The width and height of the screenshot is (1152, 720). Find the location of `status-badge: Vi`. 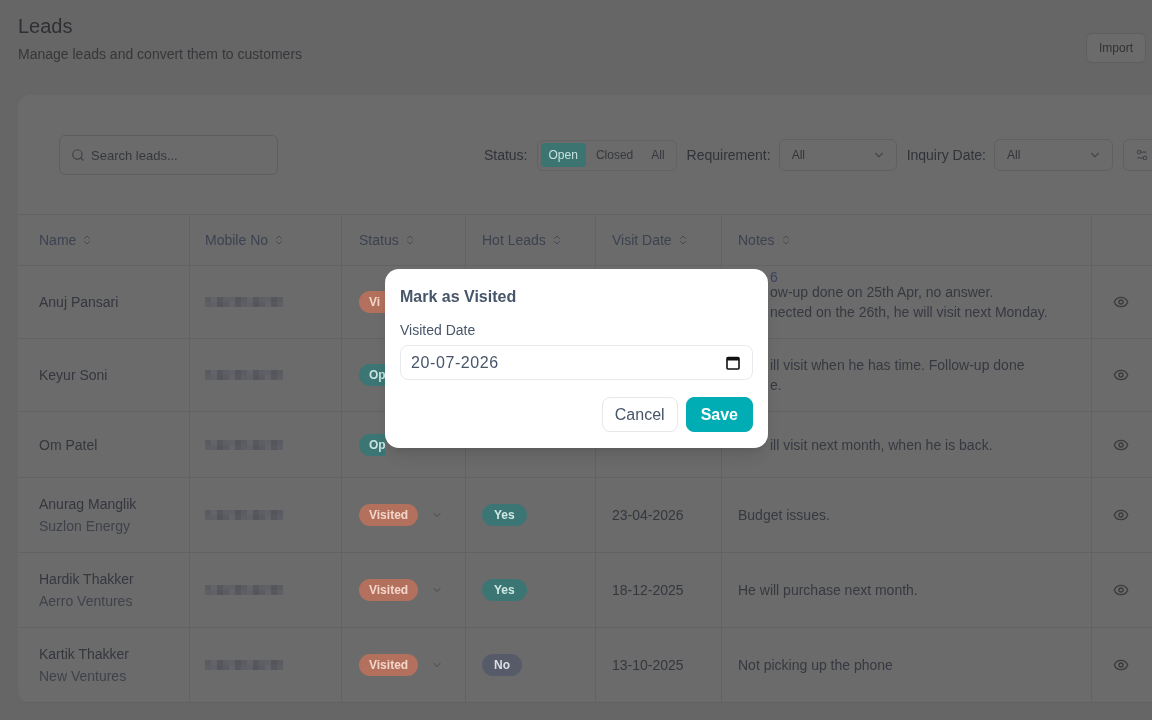

status-badge: Vi is located at coordinates (372, 302).